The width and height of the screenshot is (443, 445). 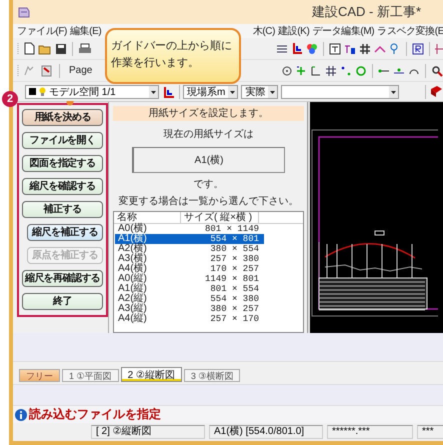 What do you see at coordinates (92, 91) in the screenshot?
I see `dropdown-field: モデル空間 1/1` at bounding box center [92, 91].